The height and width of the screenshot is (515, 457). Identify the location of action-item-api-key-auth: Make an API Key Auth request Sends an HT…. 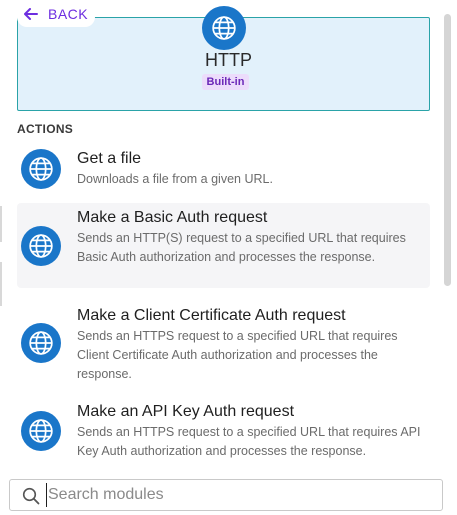
(223, 432).